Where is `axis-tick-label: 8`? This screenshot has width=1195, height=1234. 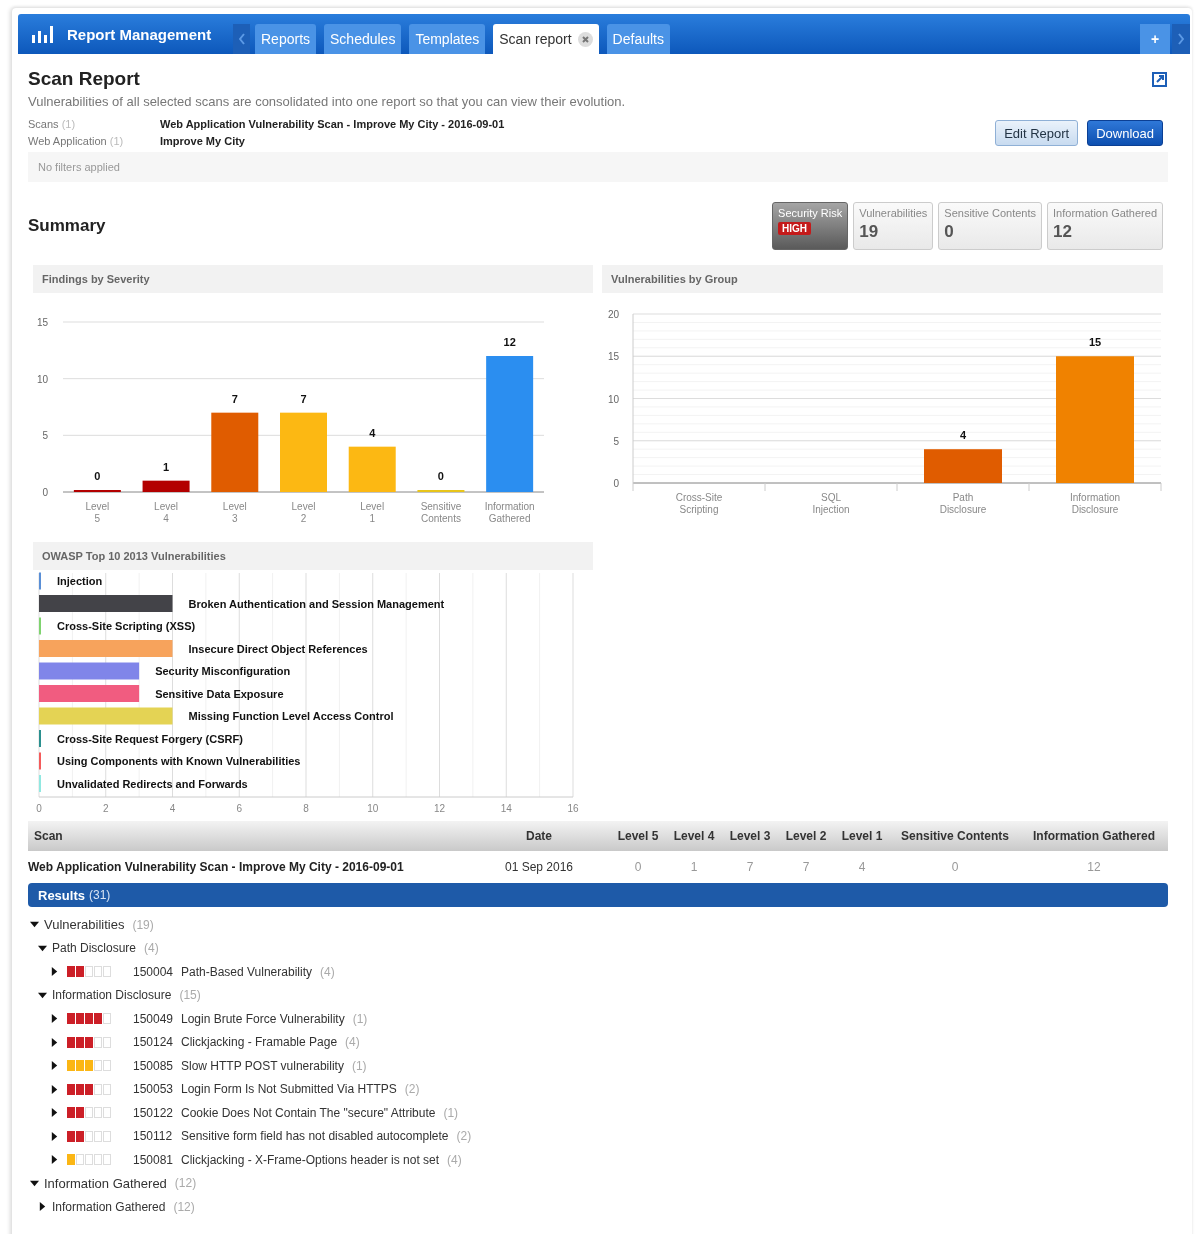 axis-tick-label: 8 is located at coordinates (306, 808).